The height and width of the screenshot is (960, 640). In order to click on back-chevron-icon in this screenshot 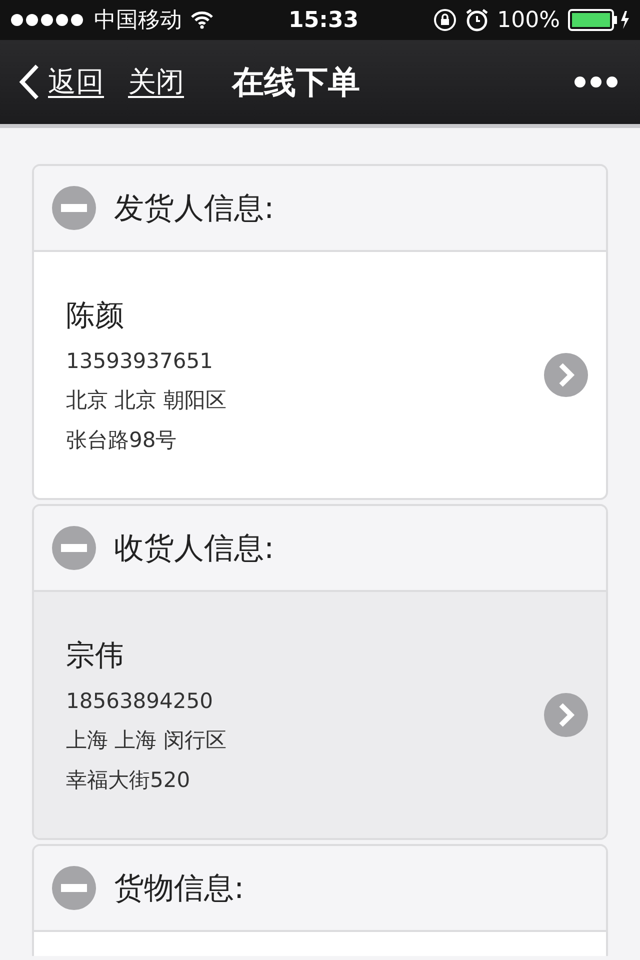, I will do `click(29, 82)`.